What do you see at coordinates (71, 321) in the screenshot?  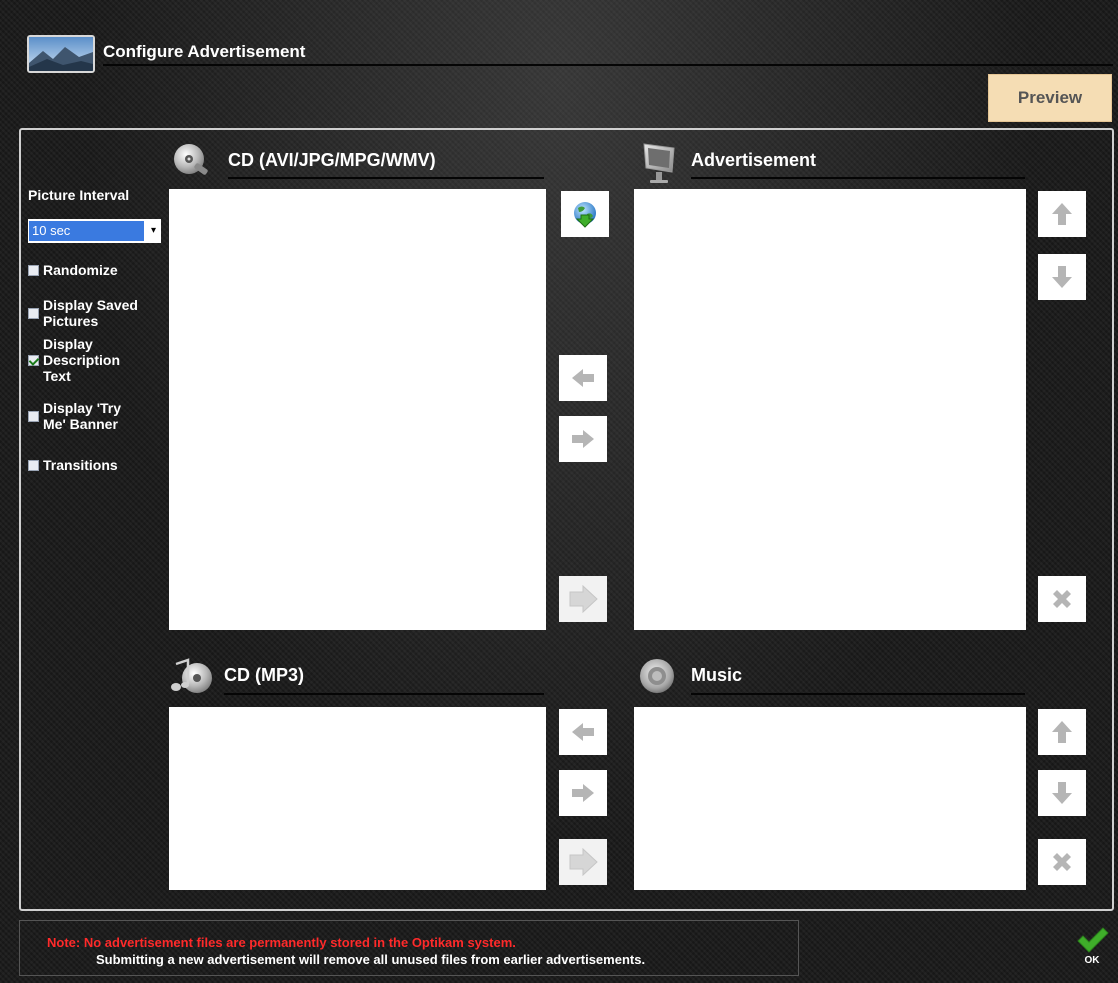 I see `label-line: Pictures` at bounding box center [71, 321].